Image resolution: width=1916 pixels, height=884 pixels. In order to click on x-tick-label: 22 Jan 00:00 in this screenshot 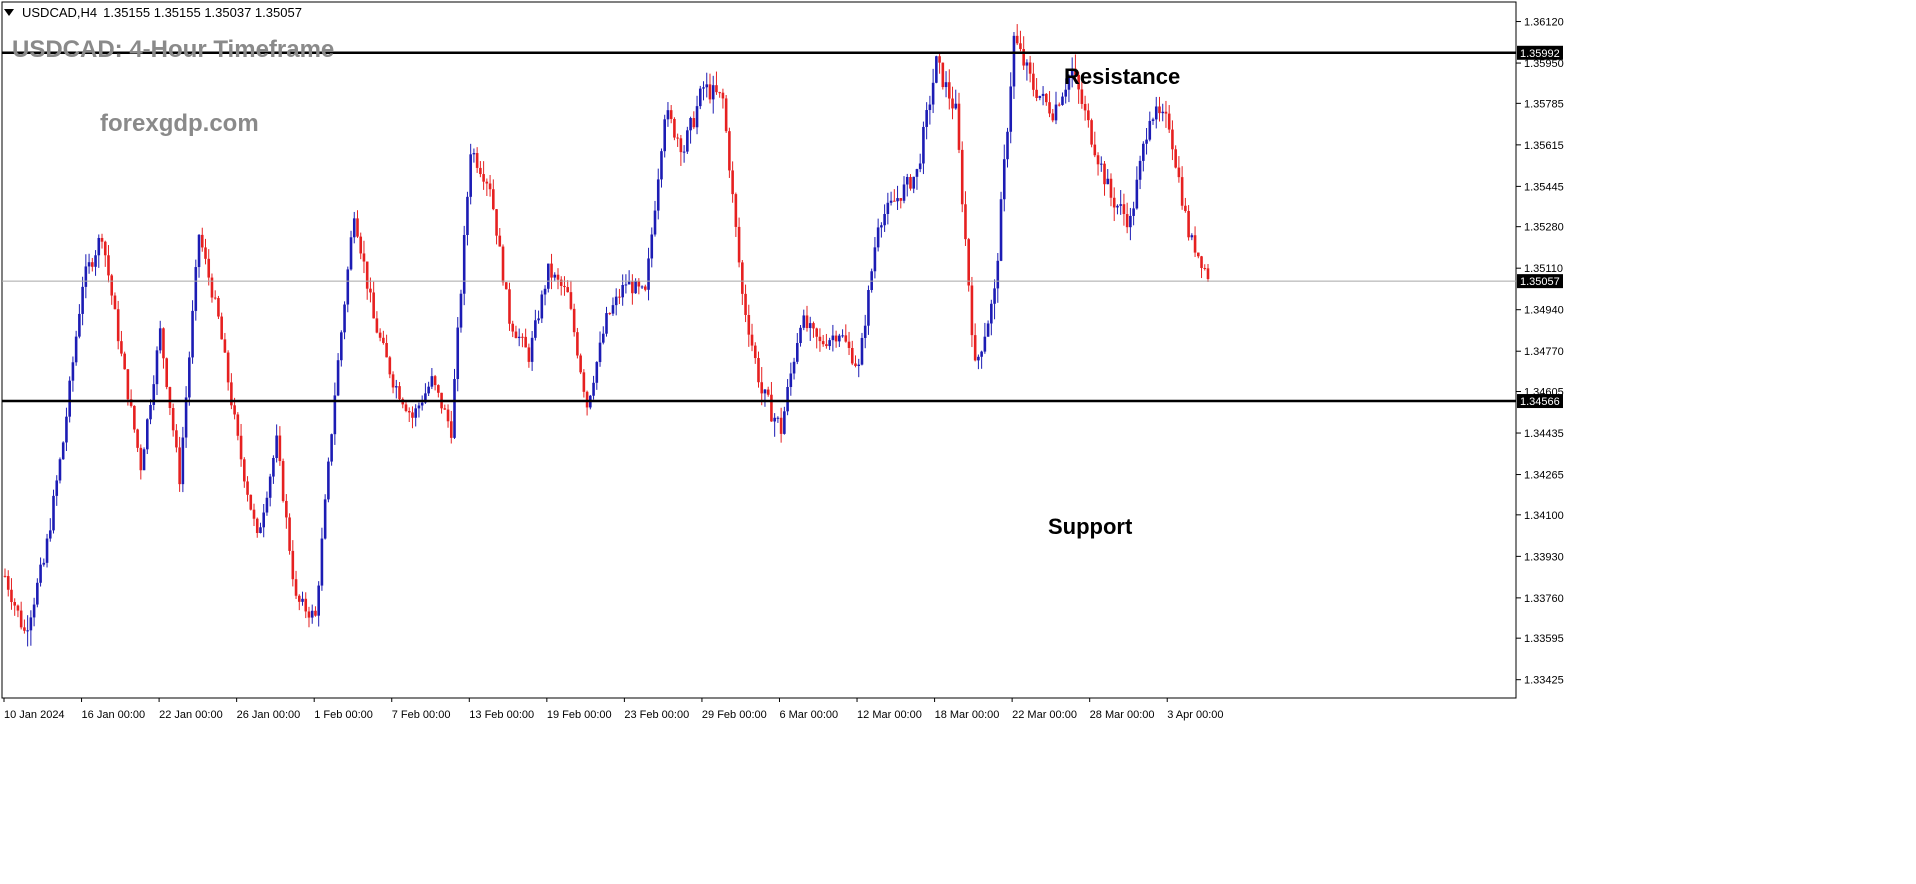, I will do `click(191, 715)`.